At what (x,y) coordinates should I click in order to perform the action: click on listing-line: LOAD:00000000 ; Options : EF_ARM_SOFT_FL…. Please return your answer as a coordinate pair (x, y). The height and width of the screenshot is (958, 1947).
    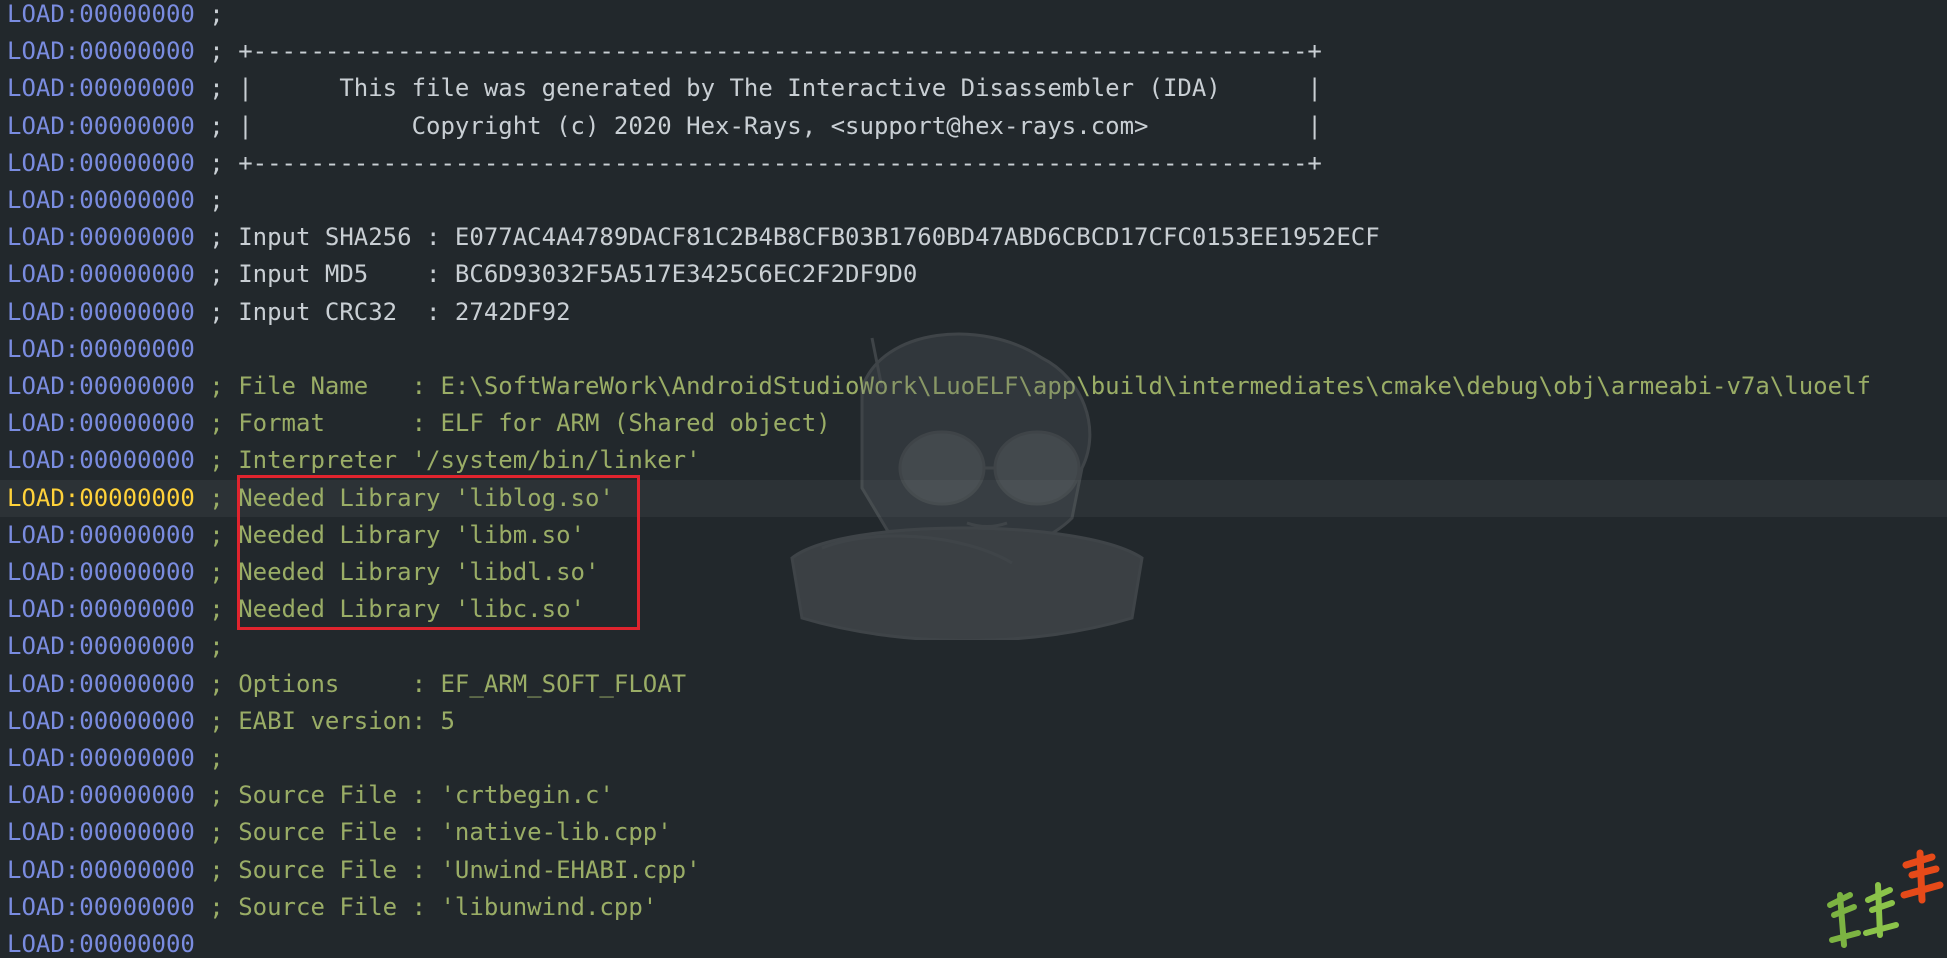
    Looking at the image, I should click on (973, 684).